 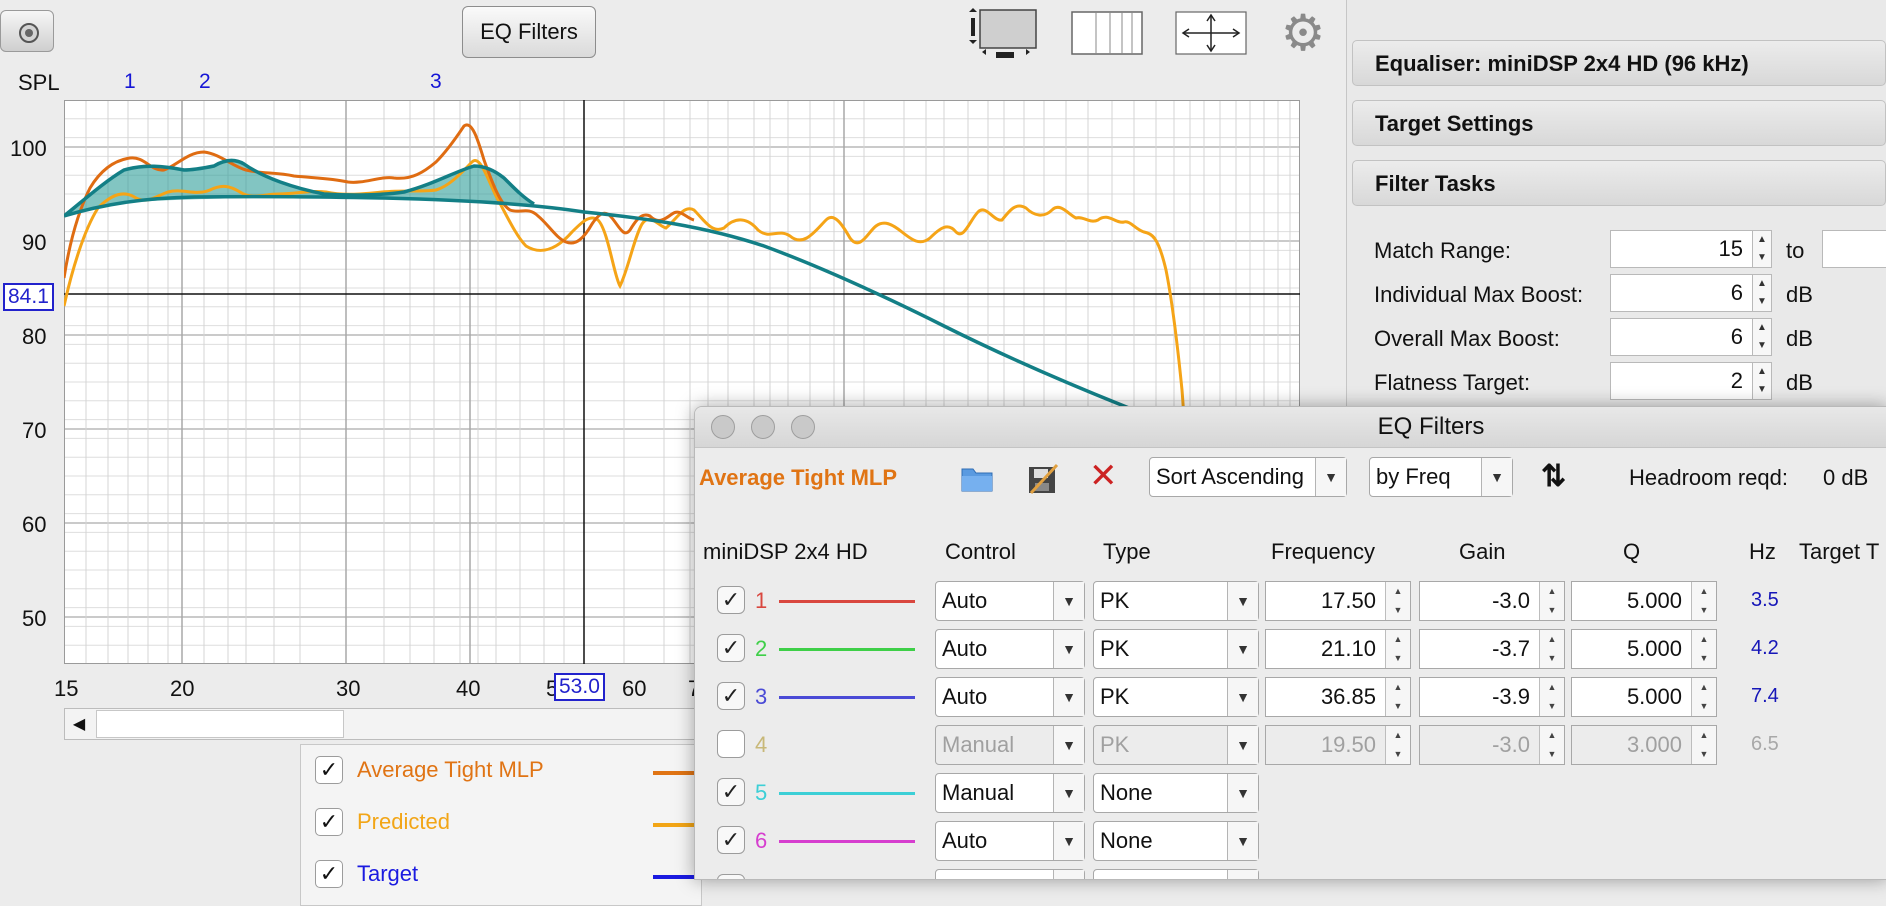 I want to click on filter-type-value: None, so click(x=1126, y=877).